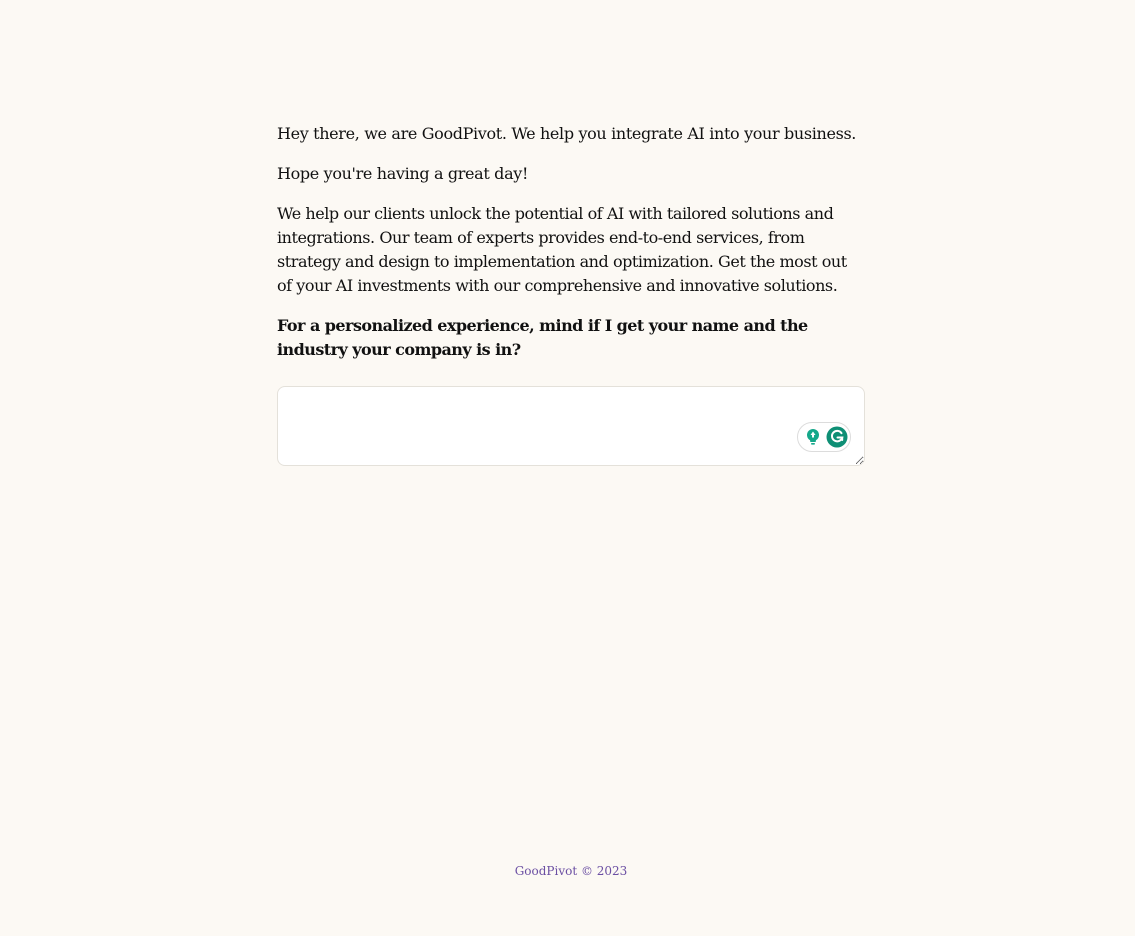  Describe the element at coordinates (824, 437) in the screenshot. I see `writing-assistant-widget` at that location.